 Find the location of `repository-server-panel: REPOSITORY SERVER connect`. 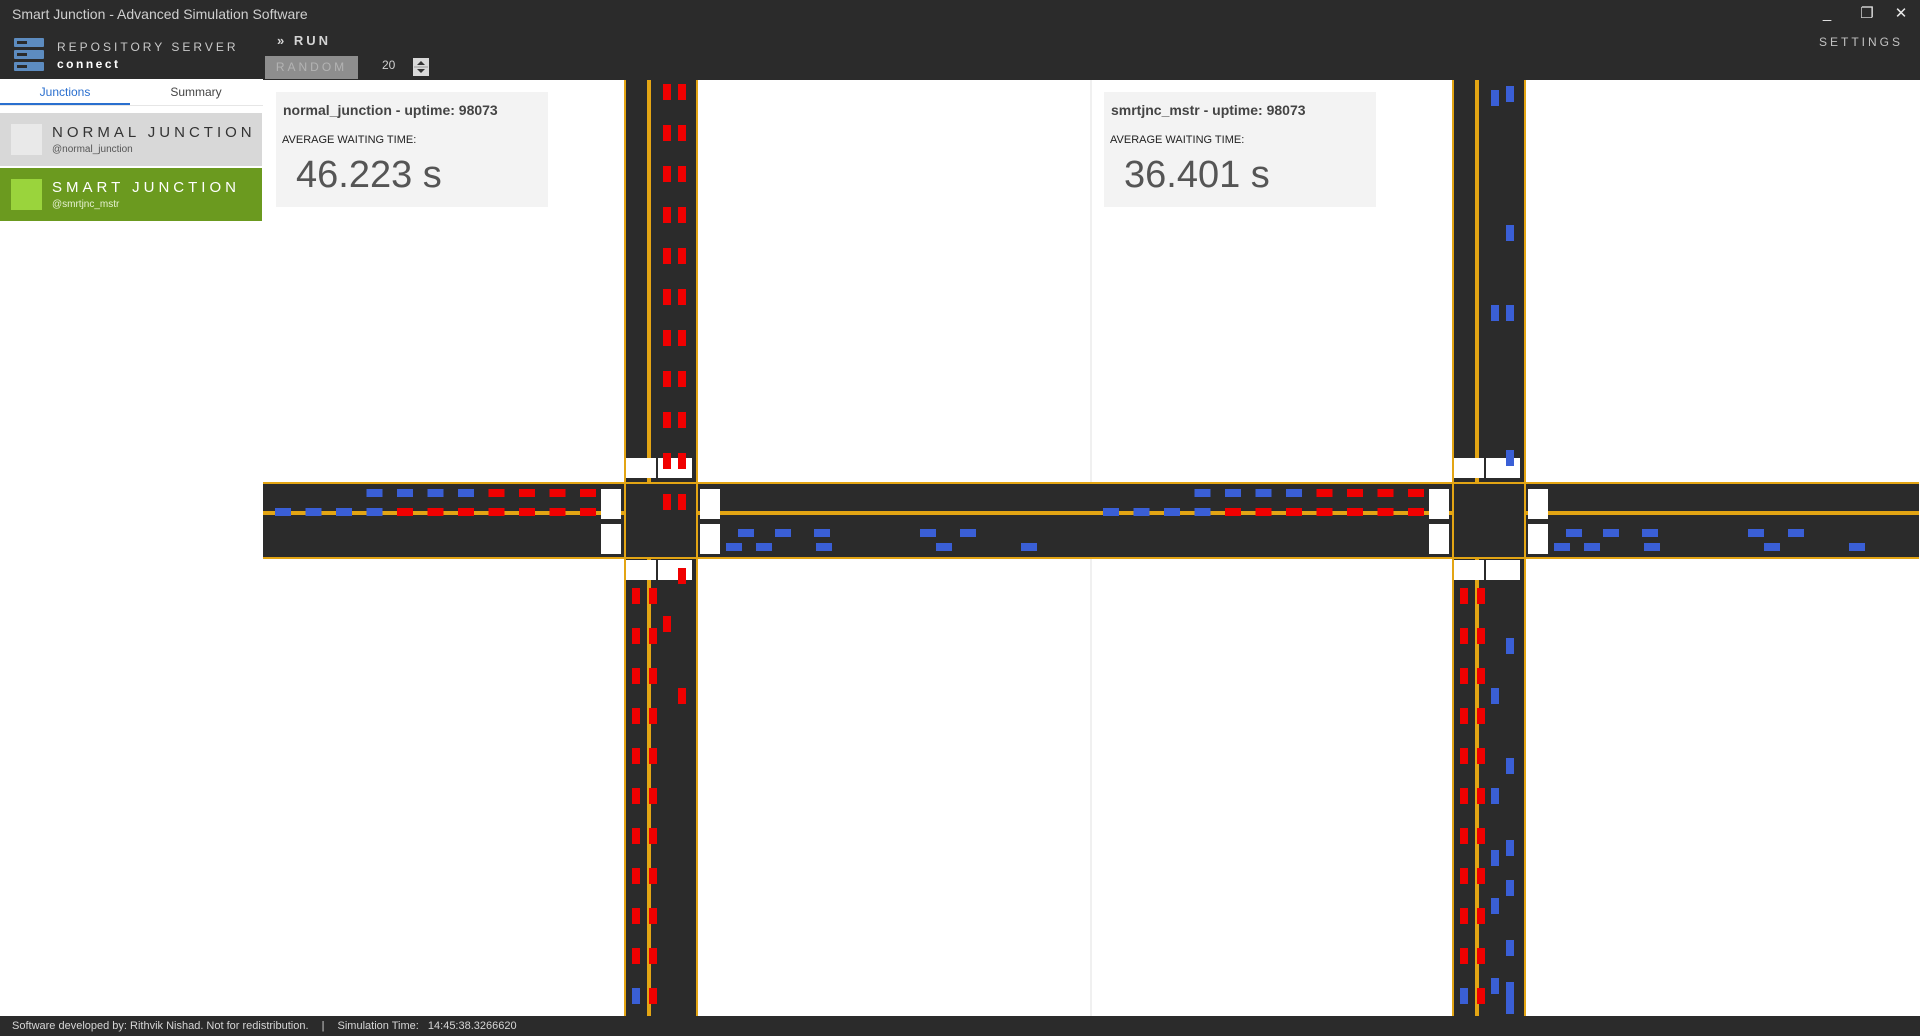

repository-server-panel: REPOSITORY SERVER connect is located at coordinates (131, 54).